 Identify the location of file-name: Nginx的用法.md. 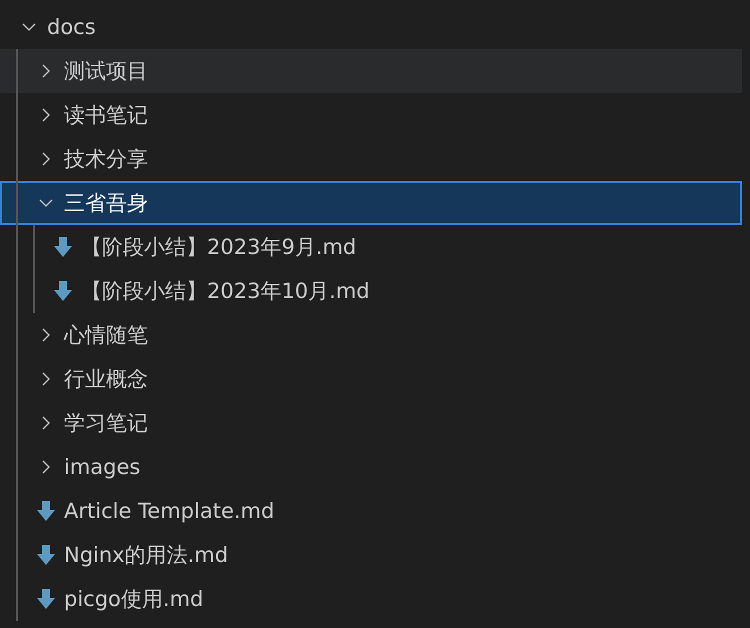
(146, 555).